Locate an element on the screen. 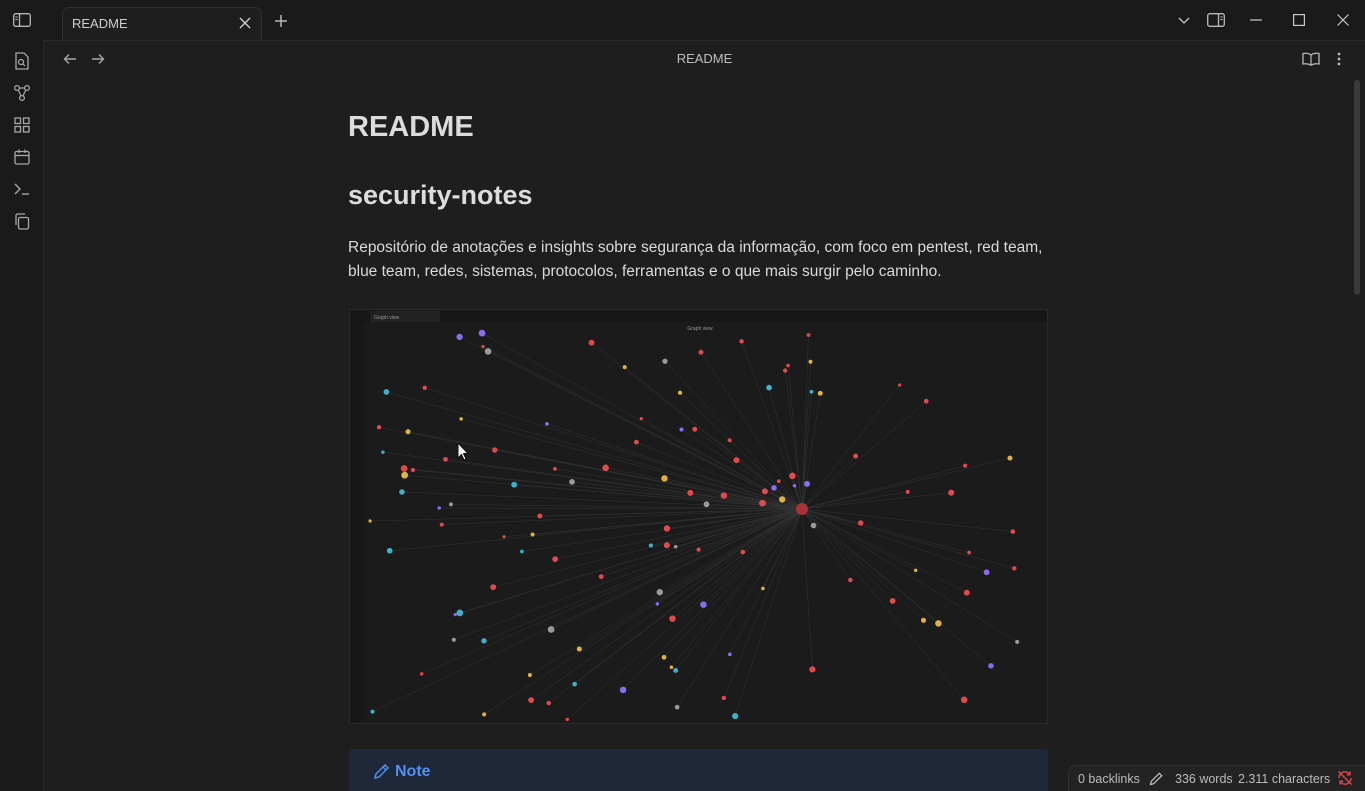  reading-view-book-icon is located at coordinates (1311, 59).